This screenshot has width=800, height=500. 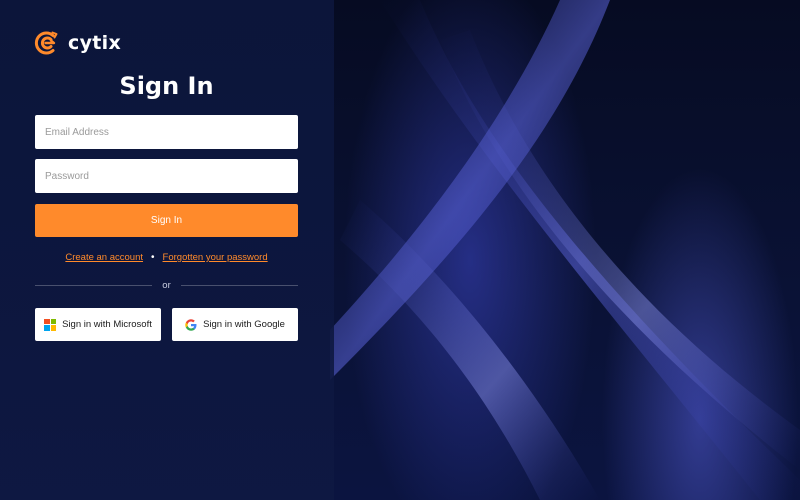 I want to click on sign-in-google-button: Sign in with Google, so click(x=235, y=324).